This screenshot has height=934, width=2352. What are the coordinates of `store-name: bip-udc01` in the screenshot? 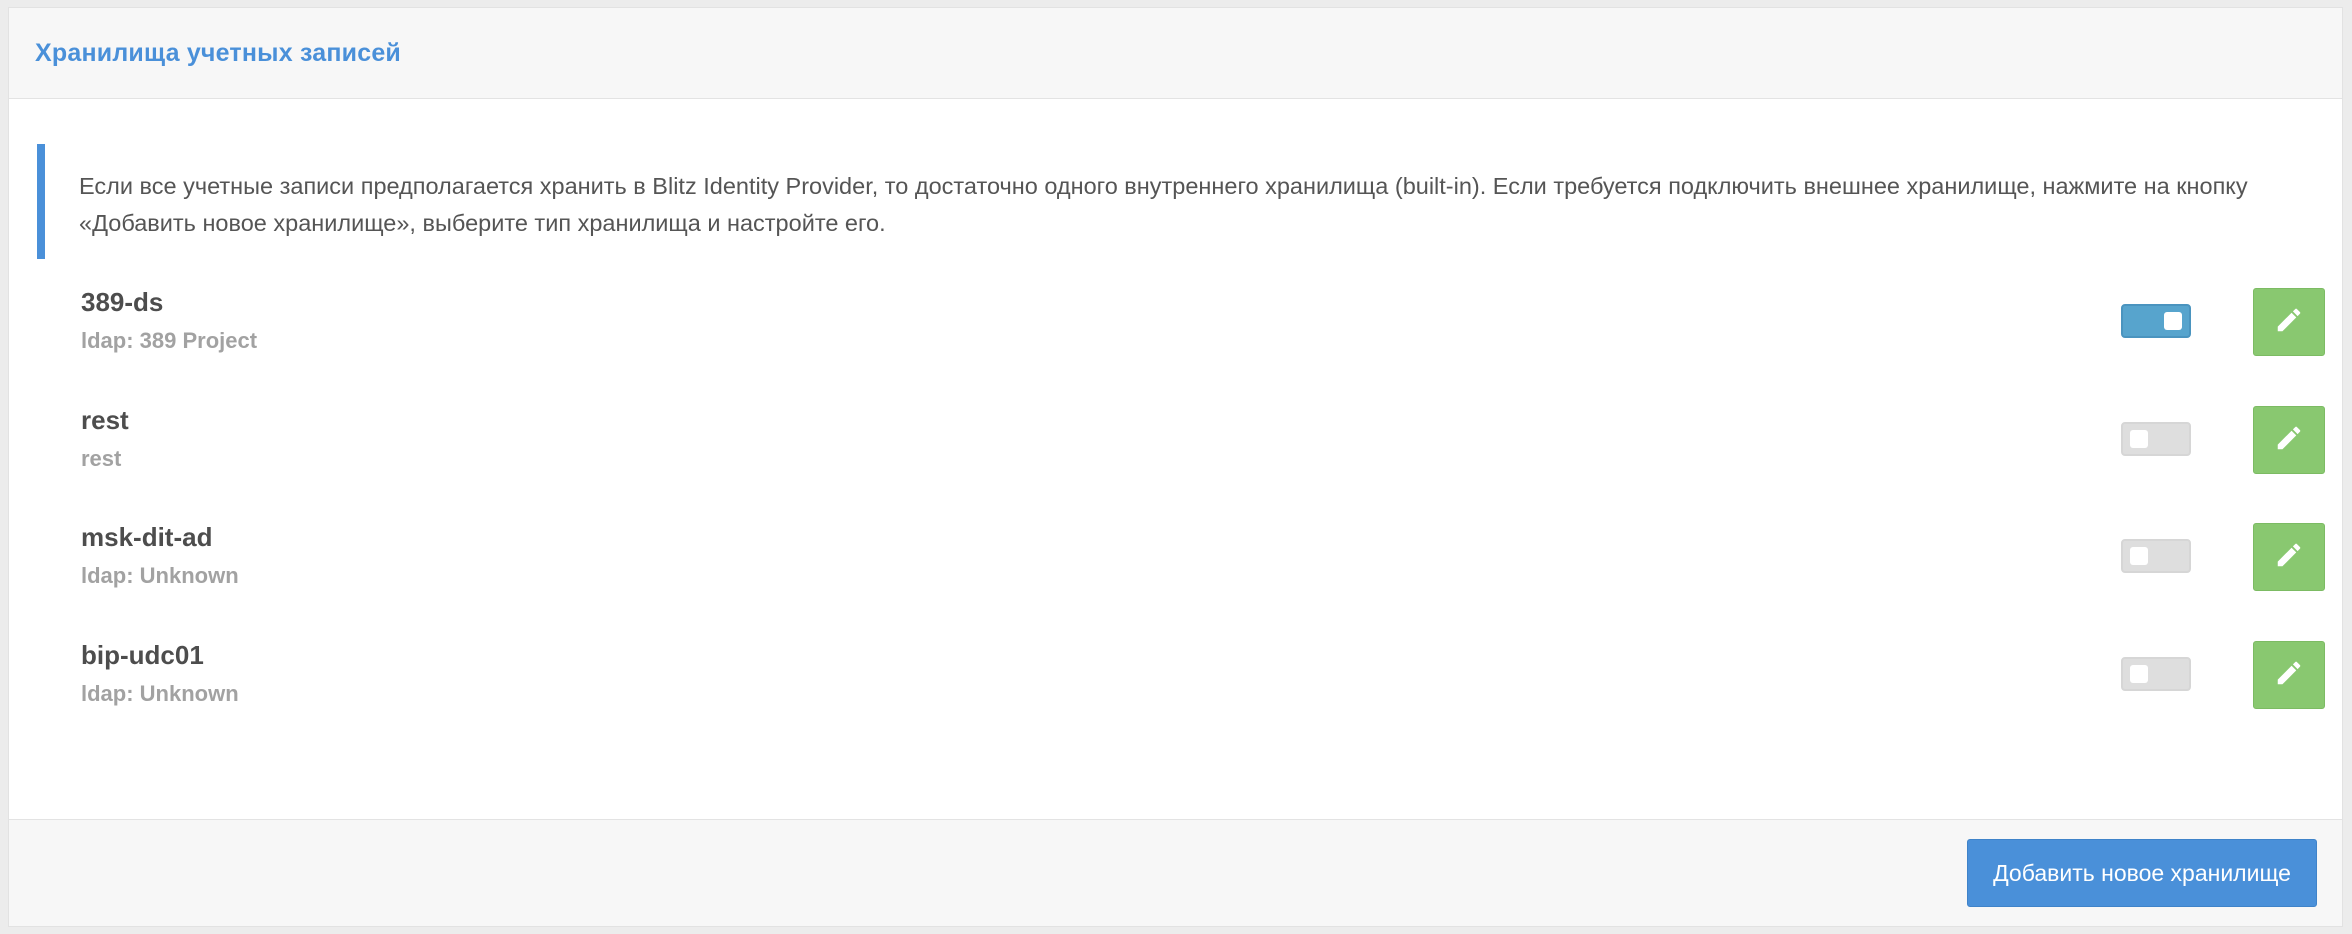 It's located at (142, 655).